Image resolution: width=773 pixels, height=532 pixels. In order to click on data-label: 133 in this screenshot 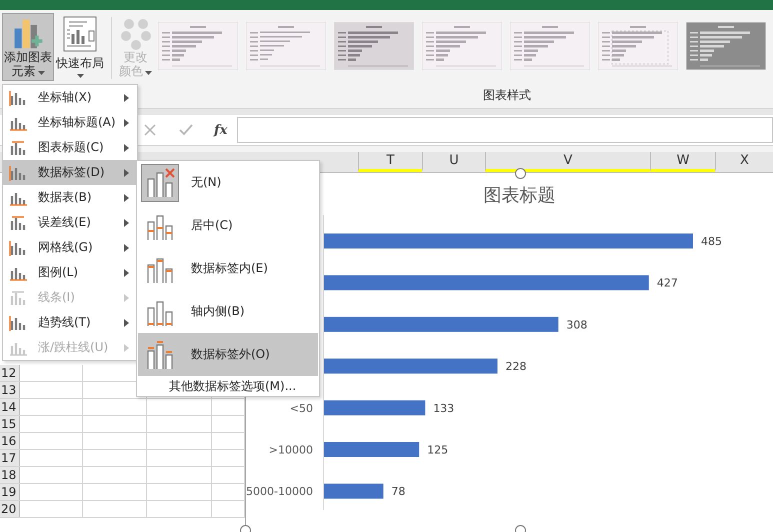, I will do `click(443, 408)`.